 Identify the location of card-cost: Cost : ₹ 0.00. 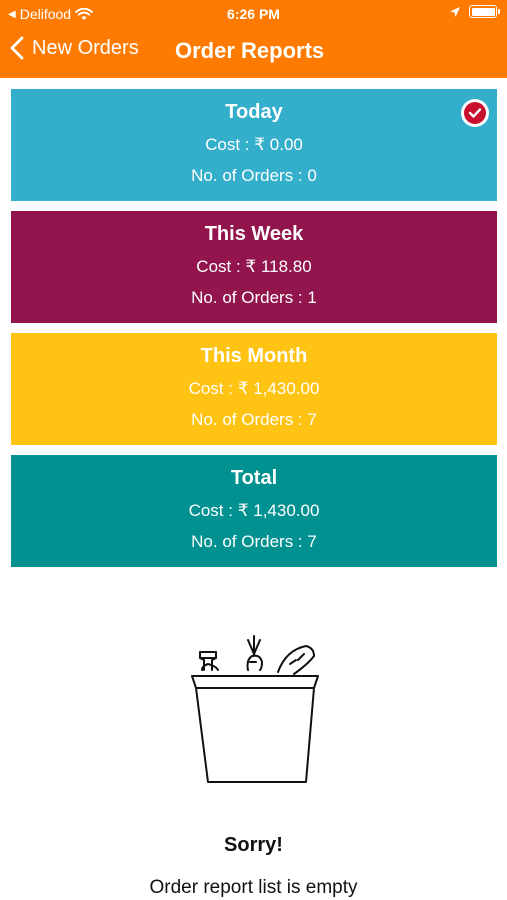
(254, 144).